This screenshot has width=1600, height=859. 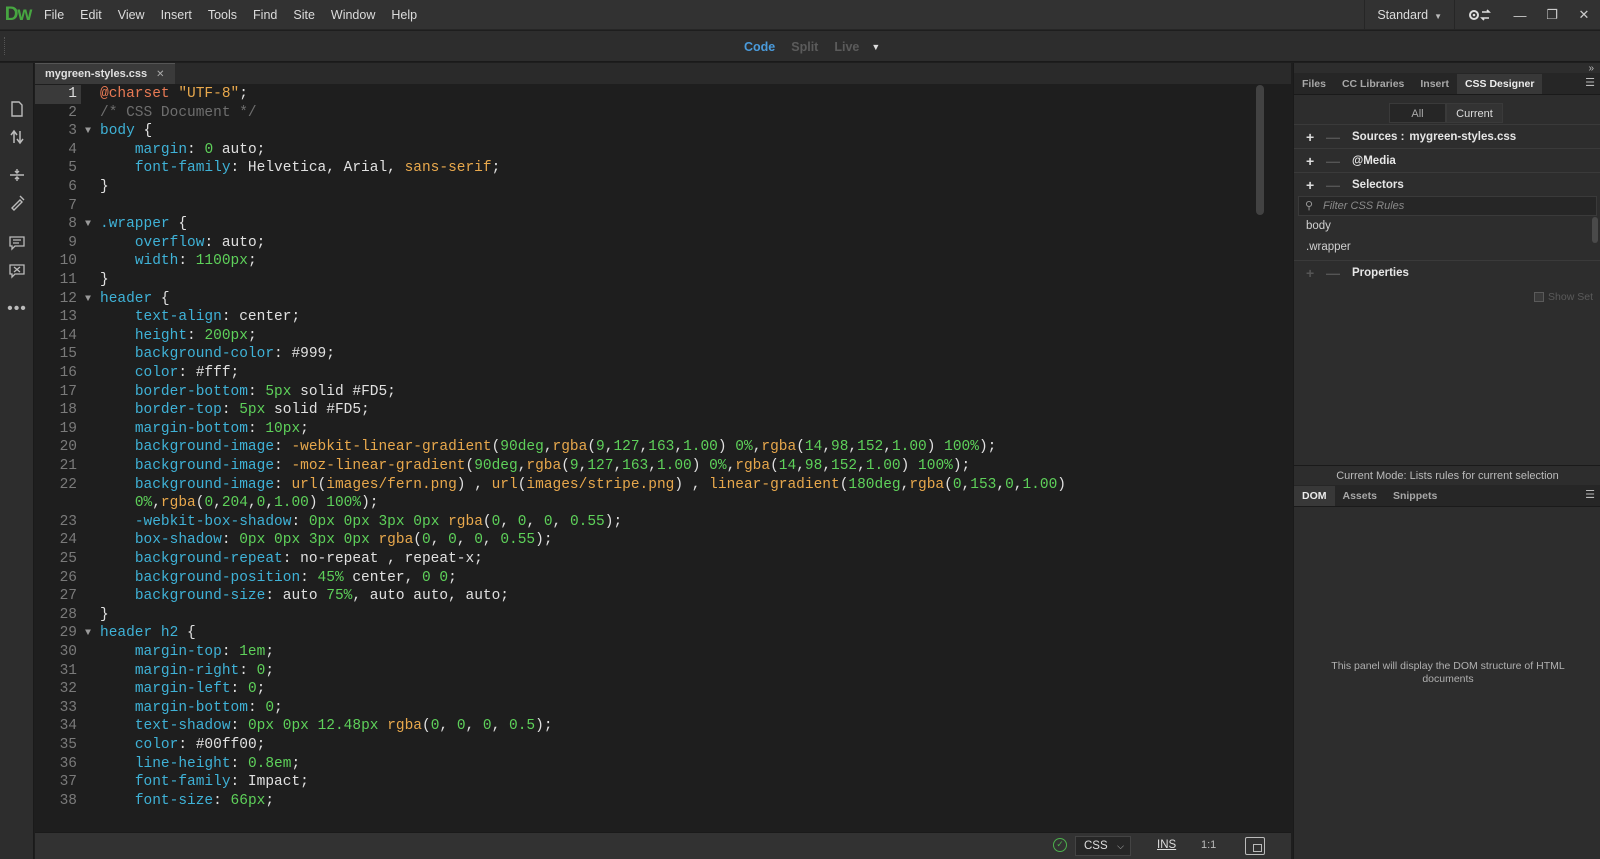 What do you see at coordinates (1447, 136) in the screenshot?
I see `sources-section: + — Sources : mygreen-styles.css` at bounding box center [1447, 136].